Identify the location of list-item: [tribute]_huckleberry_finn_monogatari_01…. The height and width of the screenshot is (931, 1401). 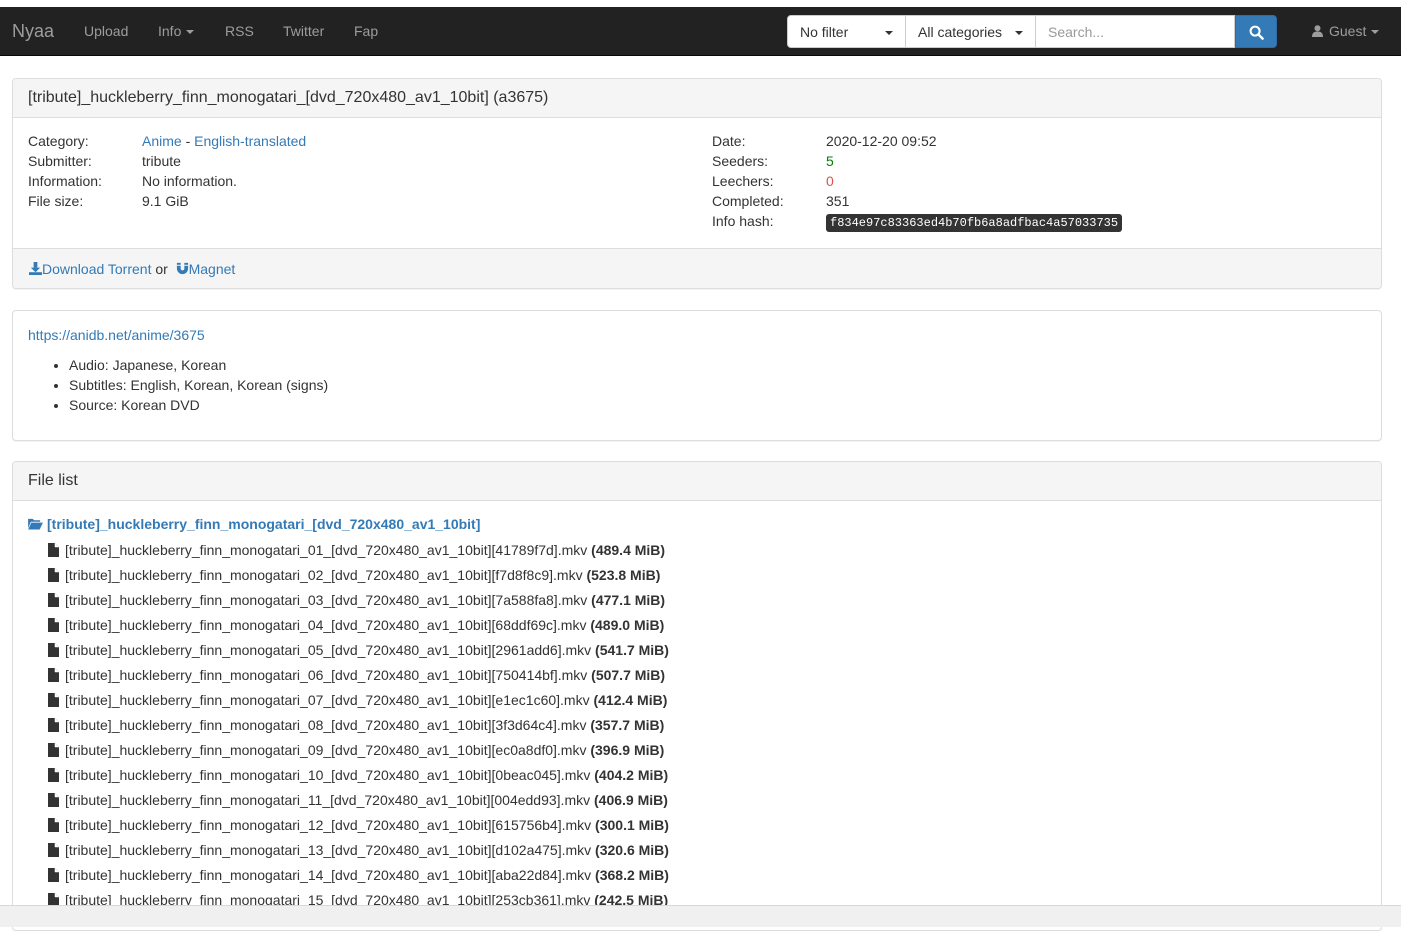
(358, 552).